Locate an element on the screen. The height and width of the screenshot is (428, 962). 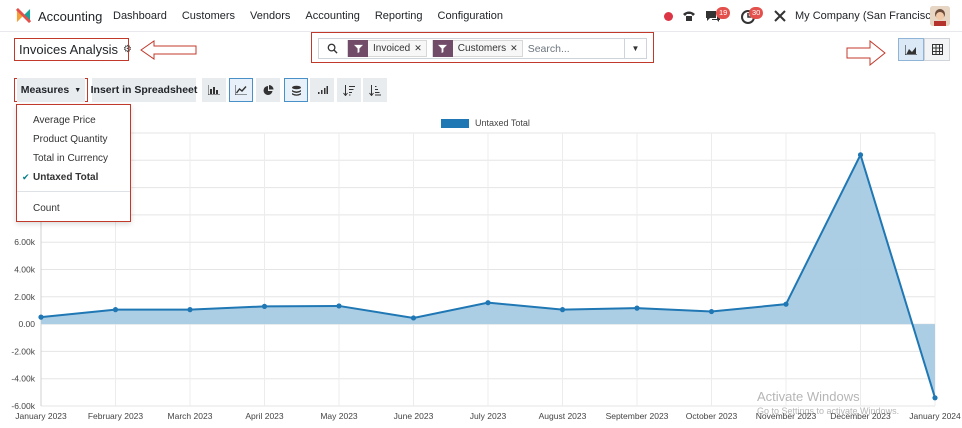
x-tick-label: April 2023 is located at coordinates (264, 416).